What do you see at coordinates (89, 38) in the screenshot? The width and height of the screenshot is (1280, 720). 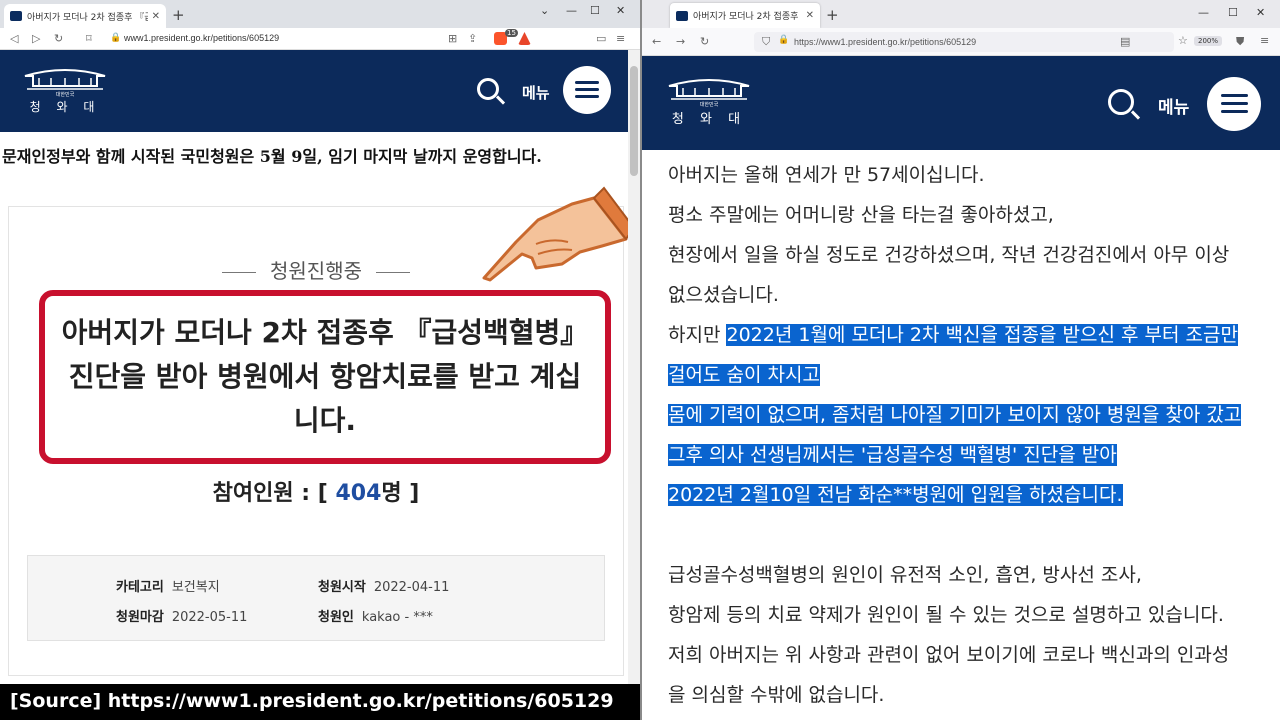 I see `bookmark-icon: ⌑` at bounding box center [89, 38].